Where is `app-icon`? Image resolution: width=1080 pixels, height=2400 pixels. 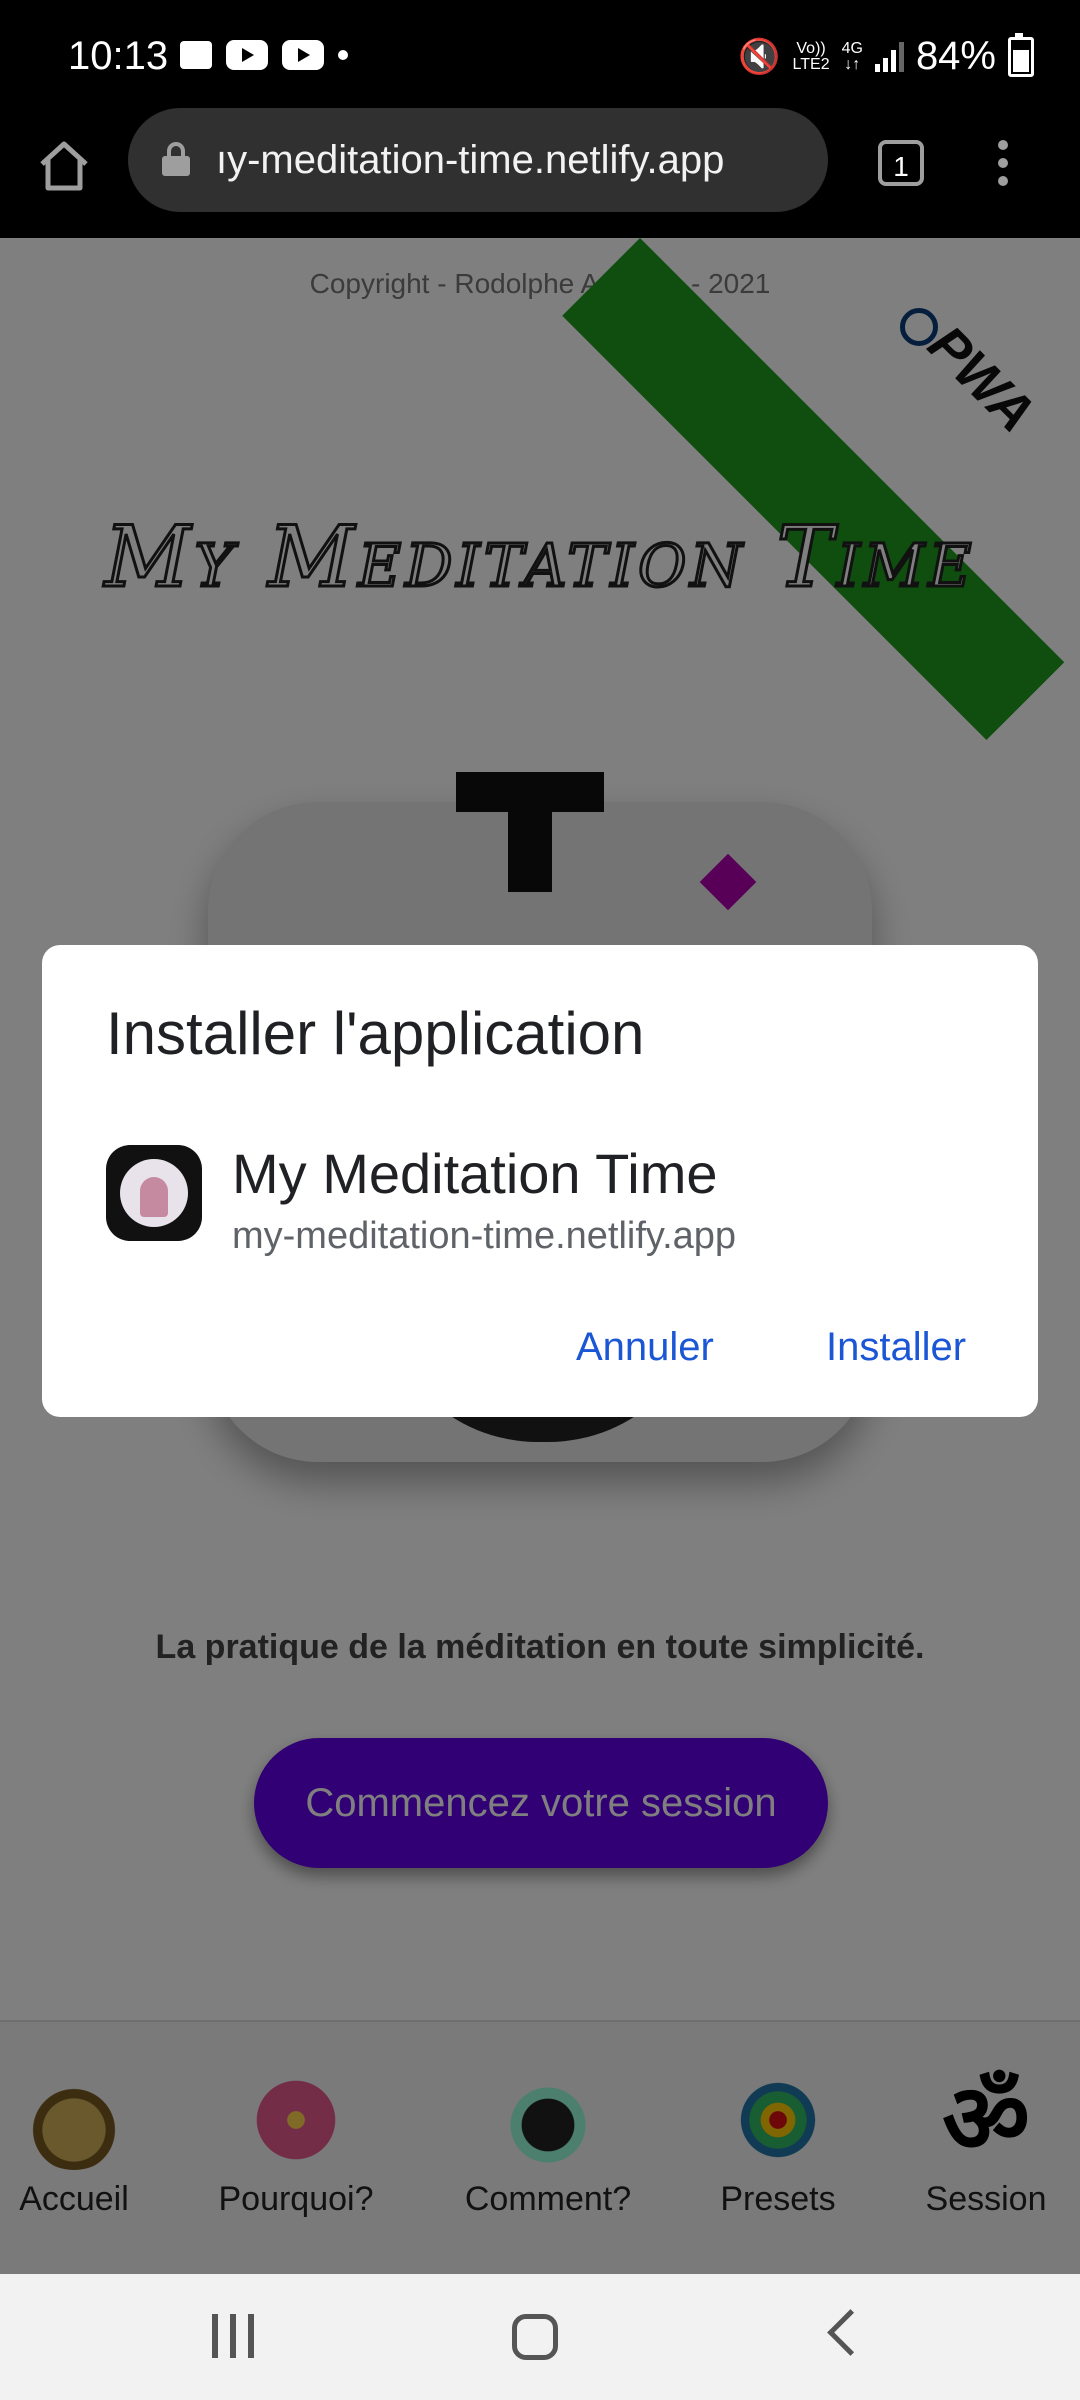
app-icon is located at coordinates (154, 1193).